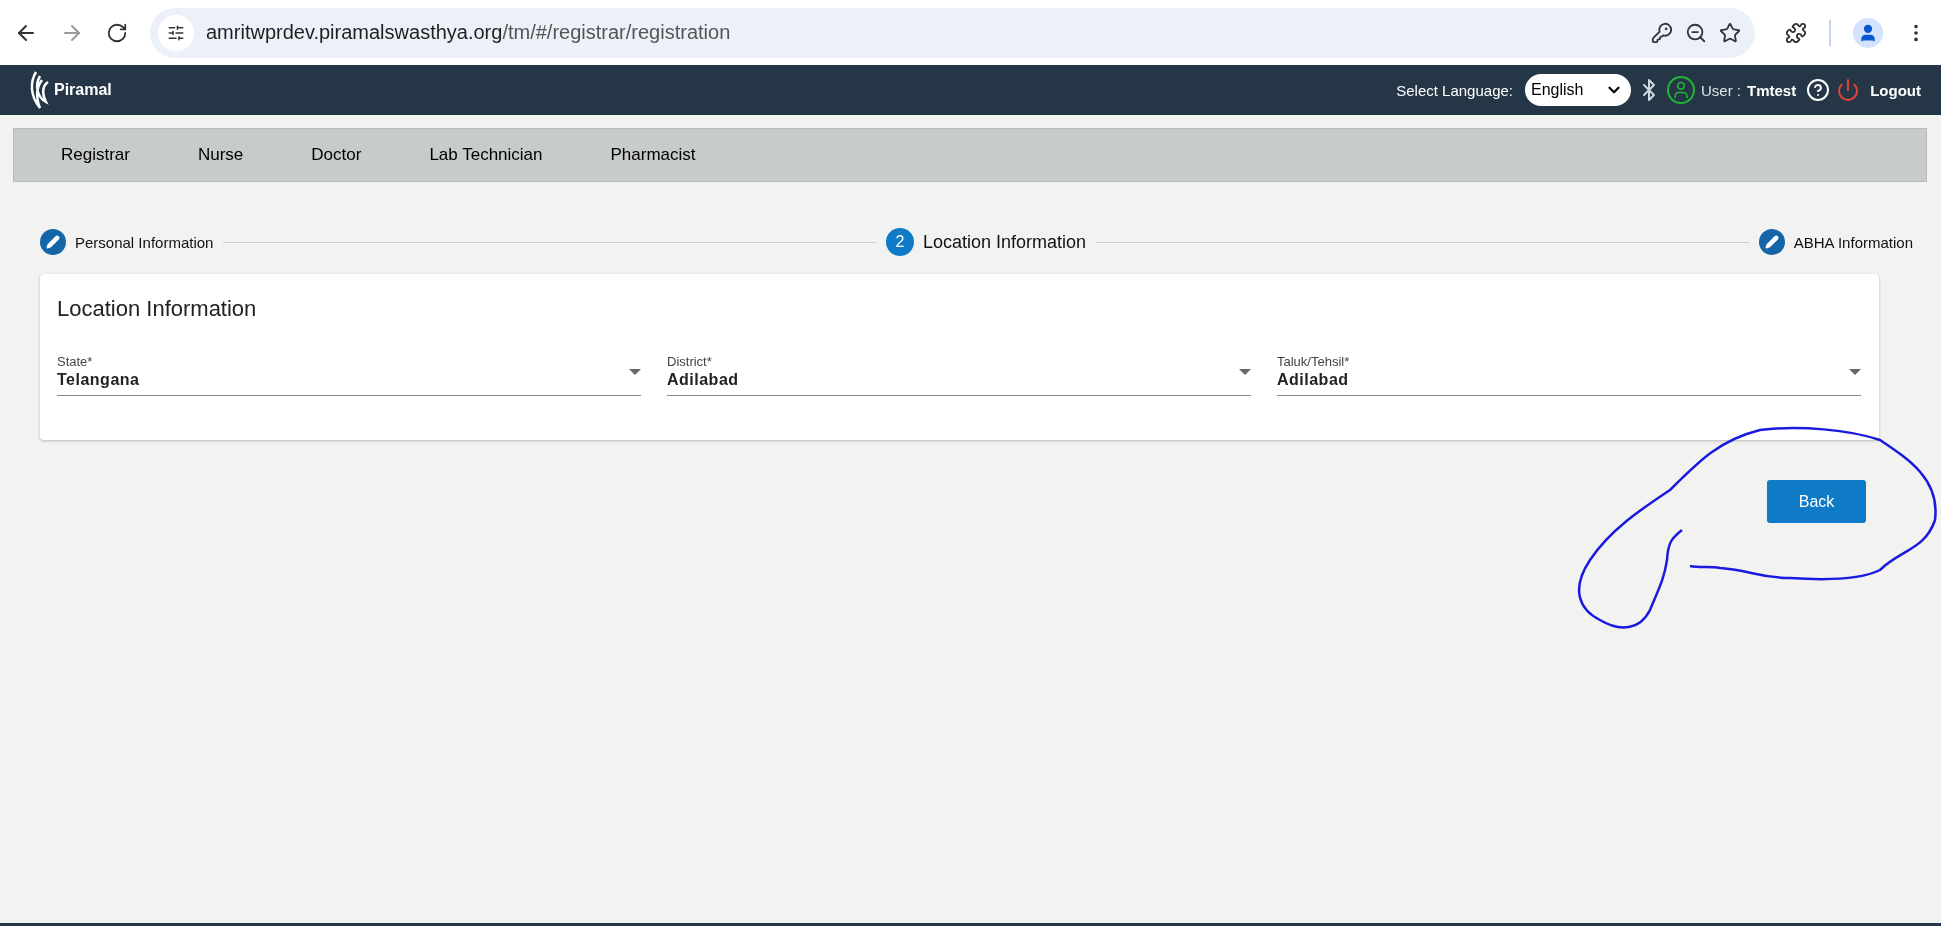  Describe the element at coordinates (959, 375) in the screenshot. I see `select-field: District* Adilabad` at that location.